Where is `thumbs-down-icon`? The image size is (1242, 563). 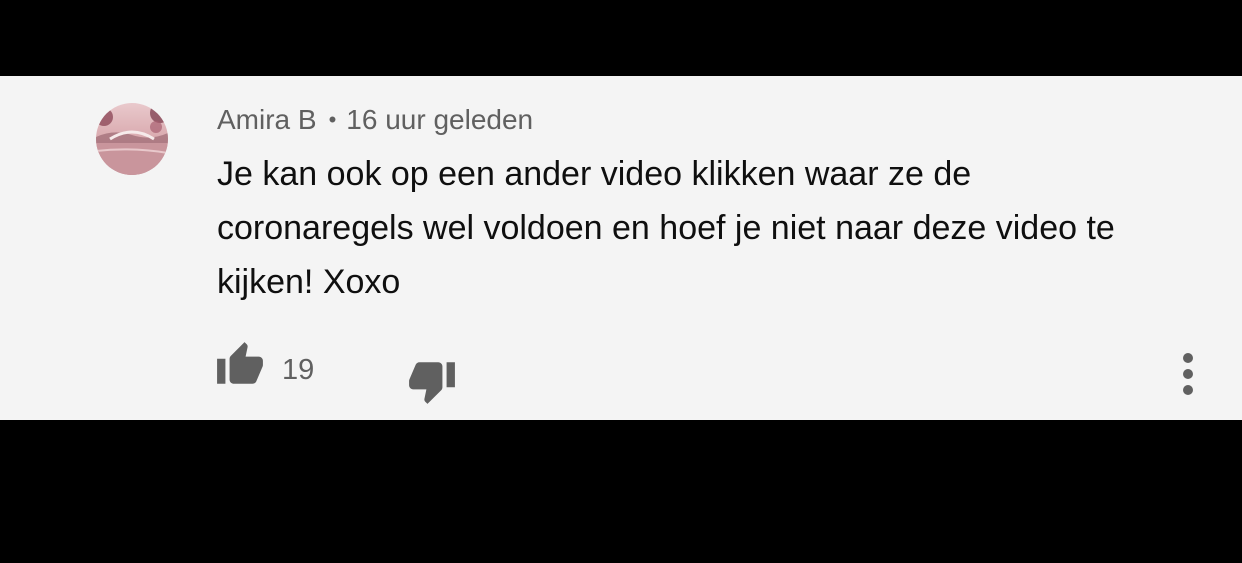
thumbs-down-icon is located at coordinates (432, 383).